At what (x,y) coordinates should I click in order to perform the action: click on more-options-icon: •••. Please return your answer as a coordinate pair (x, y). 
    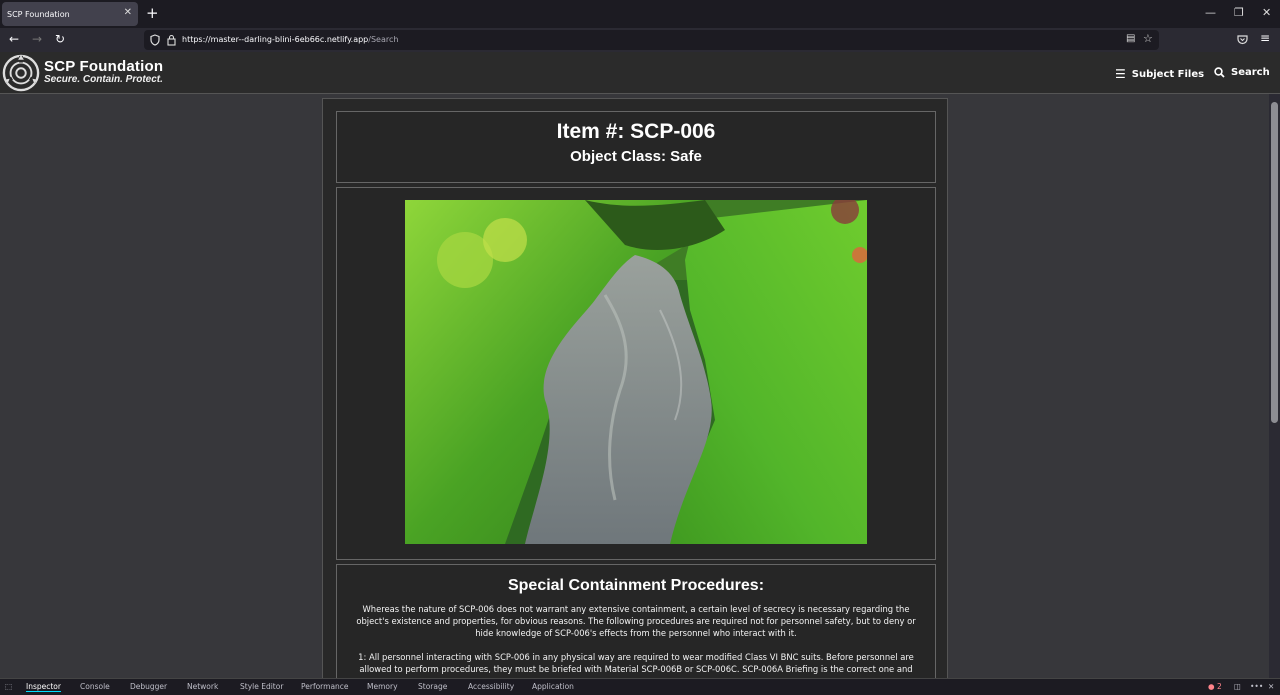
    Looking at the image, I should click on (1256, 686).